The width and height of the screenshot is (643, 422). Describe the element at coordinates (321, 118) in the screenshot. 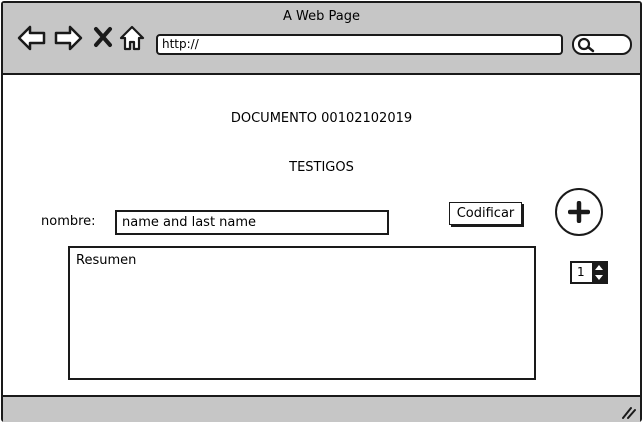

I see `document-label: DOCUMENTO 00102102019` at that location.